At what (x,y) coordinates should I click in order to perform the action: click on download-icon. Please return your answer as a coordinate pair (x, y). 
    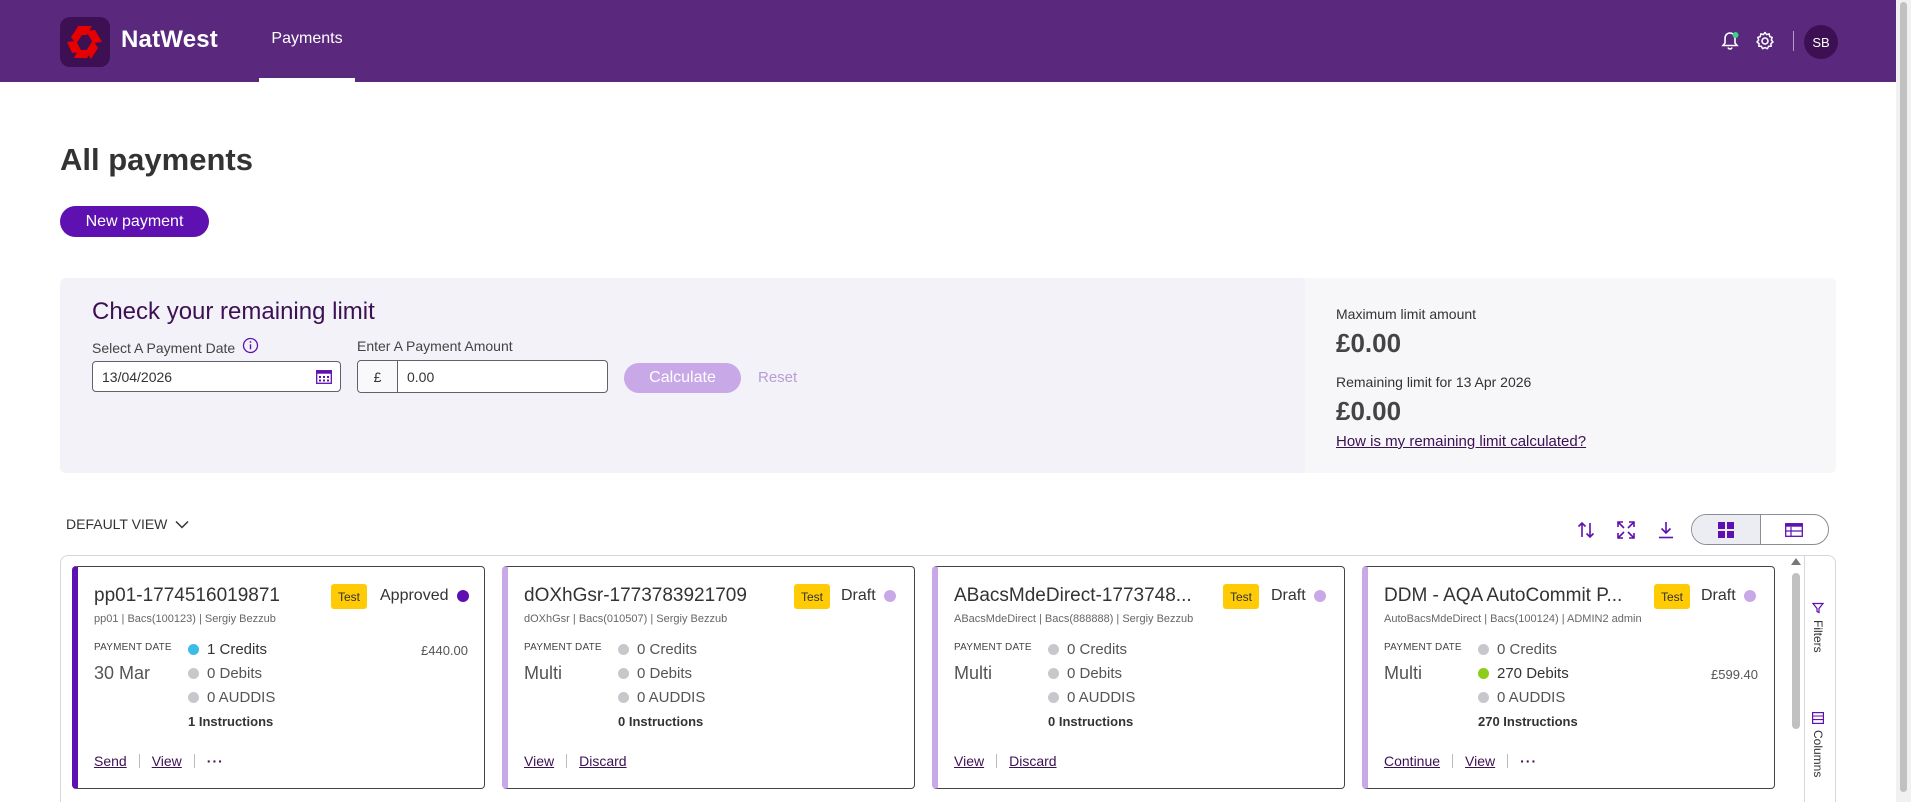
    Looking at the image, I should click on (1666, 530).